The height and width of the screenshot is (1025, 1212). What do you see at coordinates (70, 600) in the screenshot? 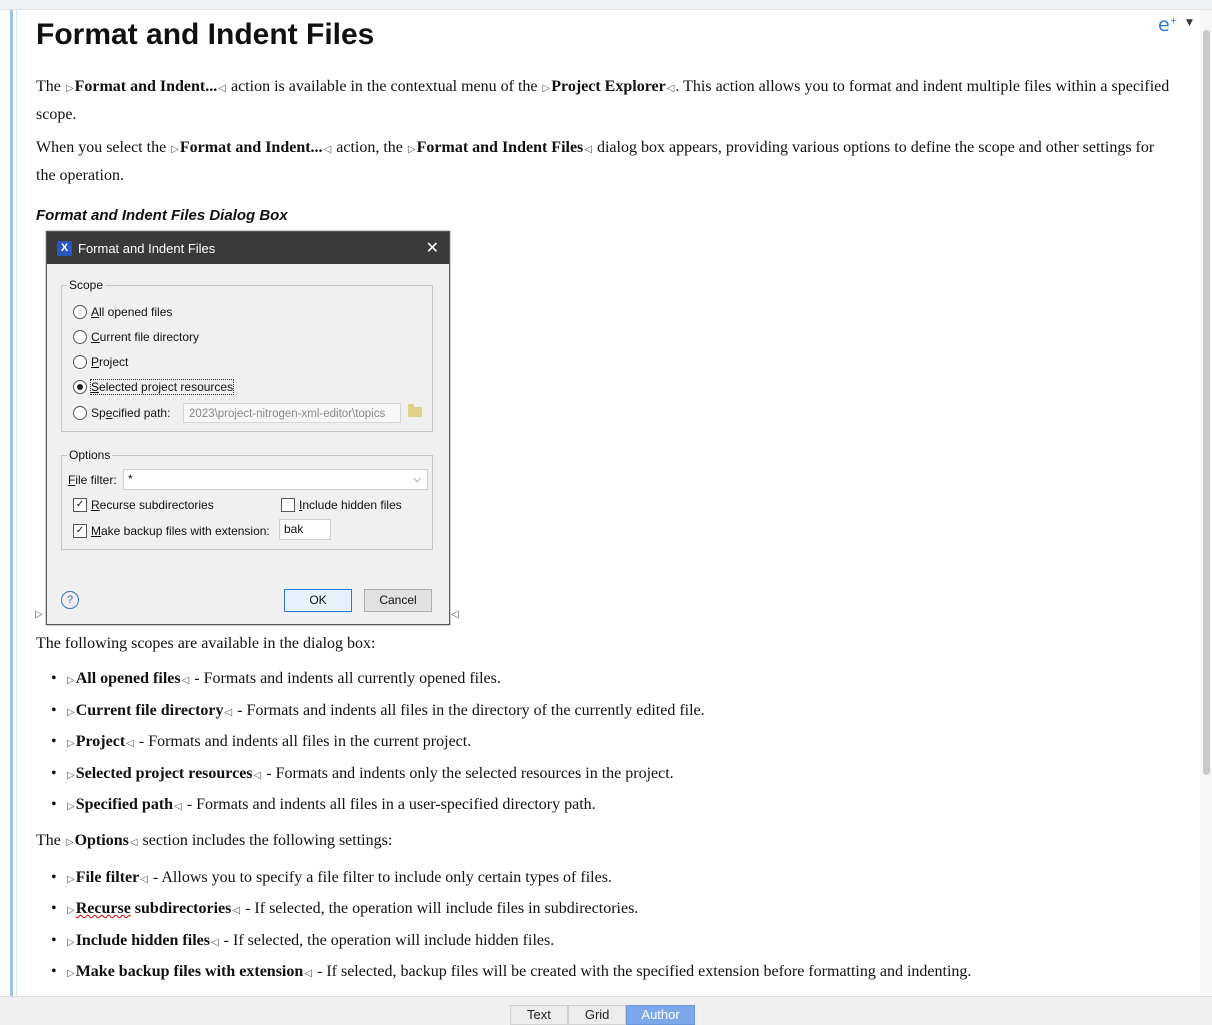
I see `help-icon: ?` at bounding box center [70, 600].